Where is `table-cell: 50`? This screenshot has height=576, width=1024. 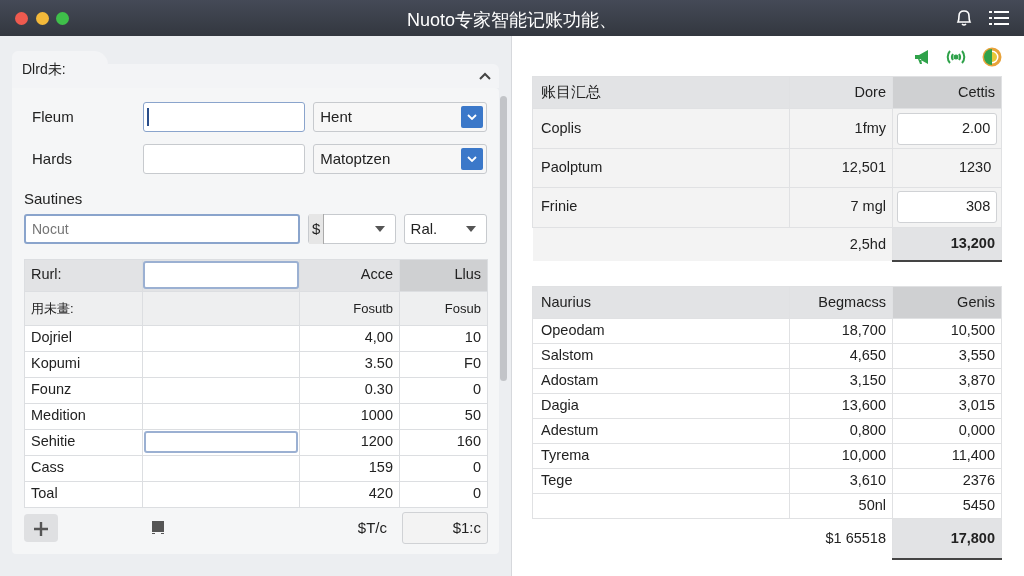 table-cell: 50 is located at coordinates (443, 416).